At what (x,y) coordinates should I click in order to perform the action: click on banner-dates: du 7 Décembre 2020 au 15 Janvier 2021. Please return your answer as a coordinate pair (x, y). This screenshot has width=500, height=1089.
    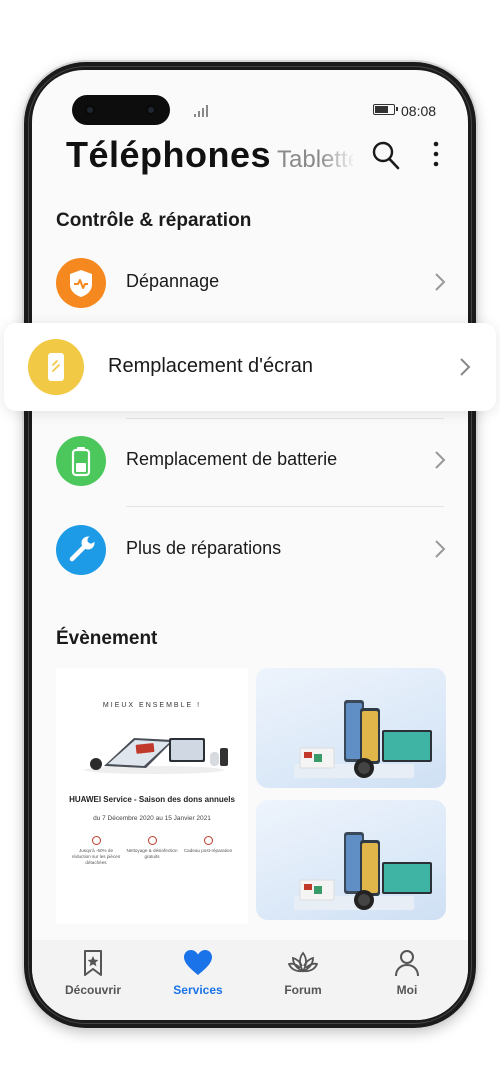
    Looking at the image, I should click on (152, 818).